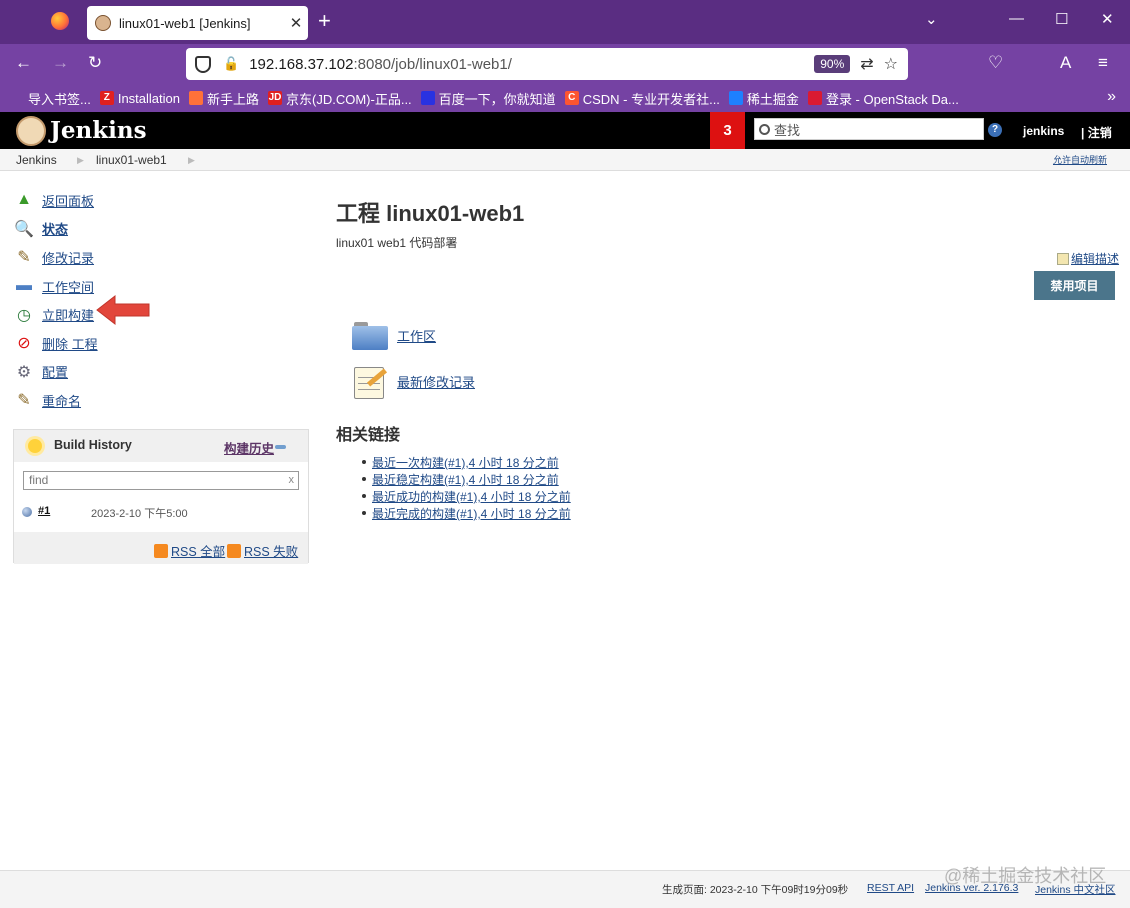  Describe the element at coordinates (370, 335) in the screenshot. I see `folder-icon` at that location.